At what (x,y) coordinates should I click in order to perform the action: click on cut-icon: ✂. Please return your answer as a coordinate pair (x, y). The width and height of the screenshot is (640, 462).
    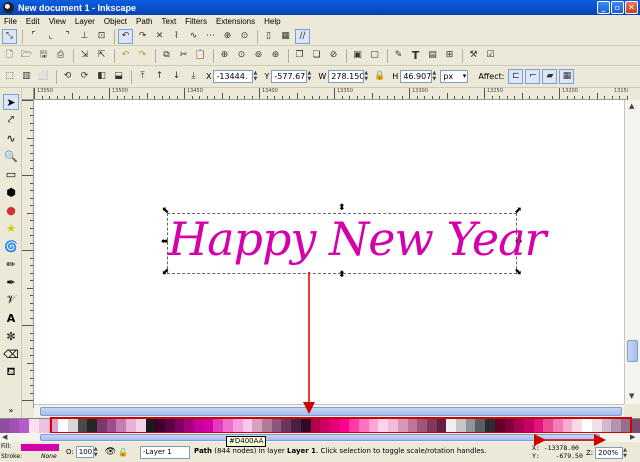
    Looking at the image, I should click on (183, 55).